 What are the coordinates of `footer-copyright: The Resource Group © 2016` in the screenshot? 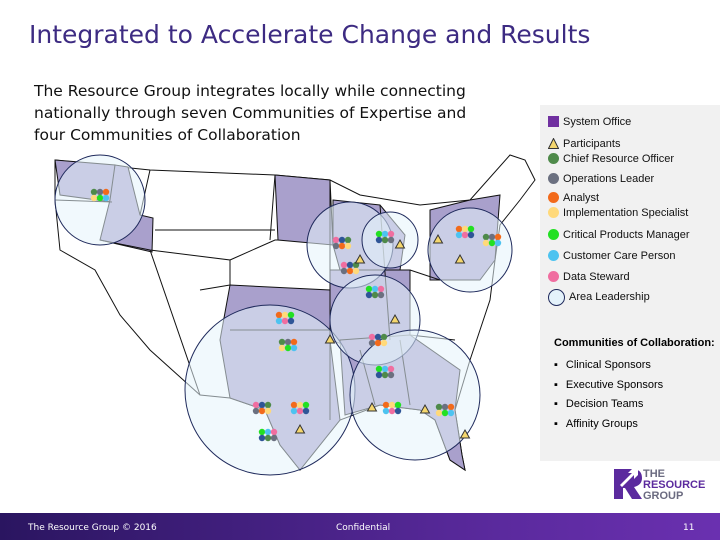 It's located at (92, 528).